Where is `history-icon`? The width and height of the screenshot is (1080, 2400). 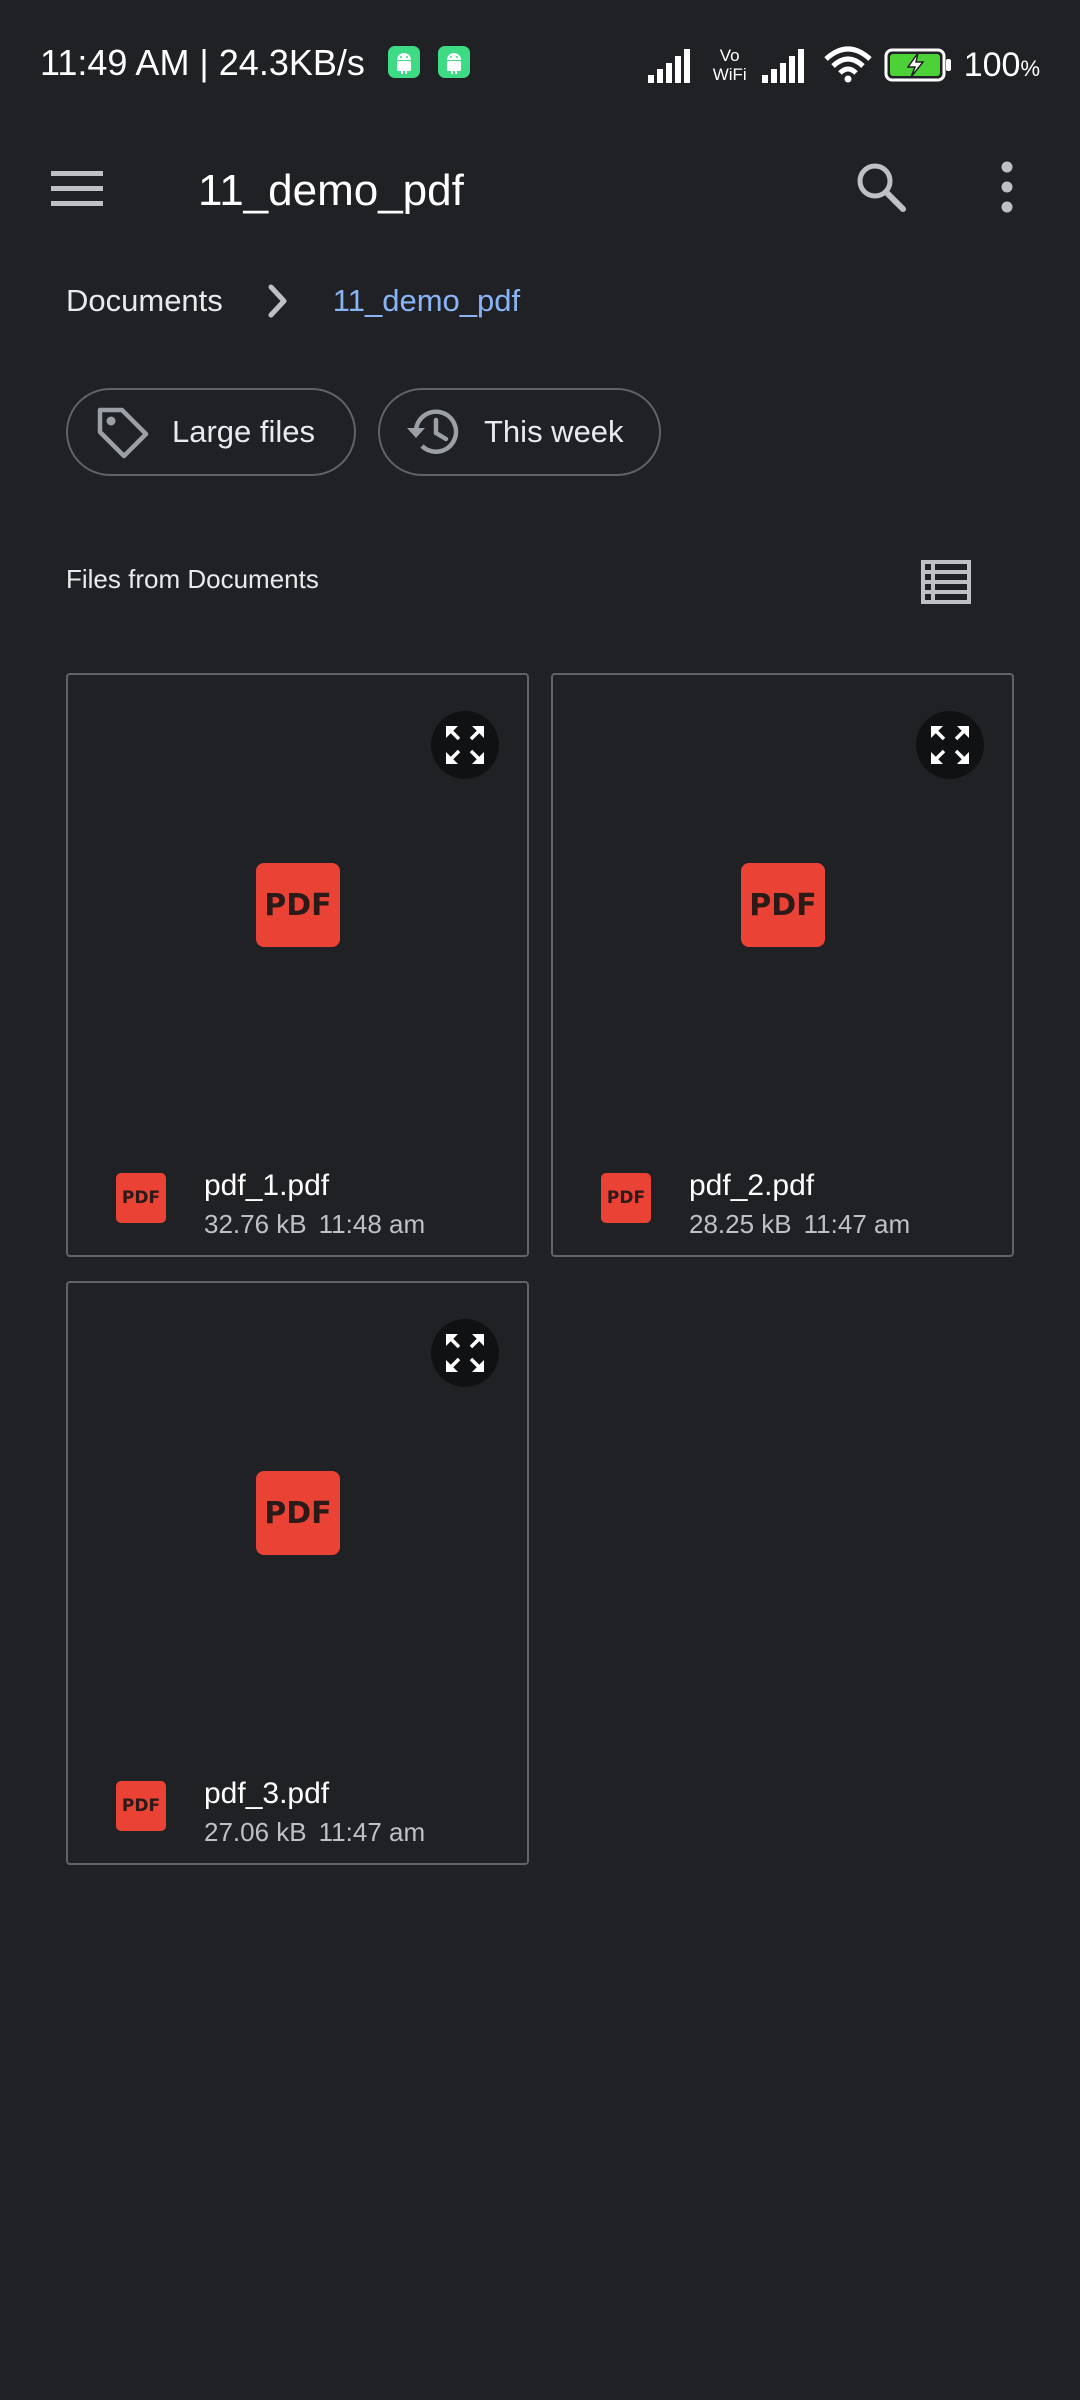
history-icon is located at coordinates (434, 432).